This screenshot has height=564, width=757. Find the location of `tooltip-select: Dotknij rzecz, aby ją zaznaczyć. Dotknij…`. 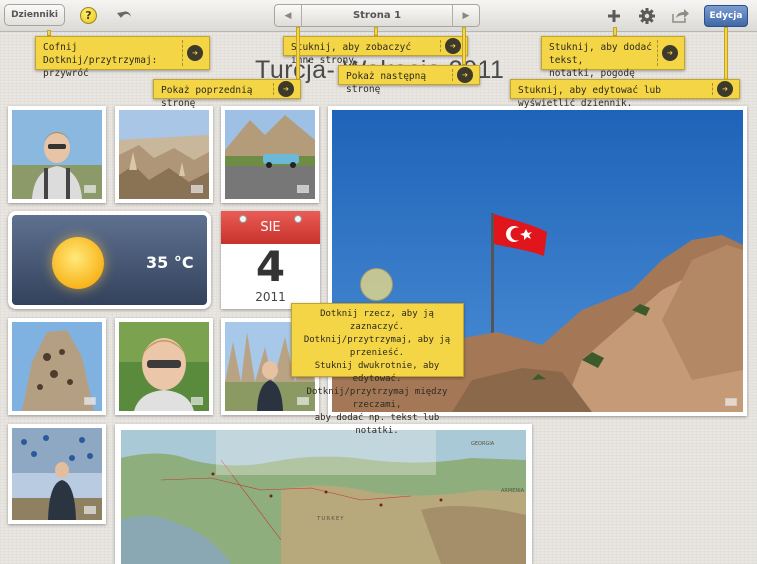

tooltip-select: Dotknij rzecz, aby ją zaznaczyć. Dotknij… is located at coordinates (377, 369).